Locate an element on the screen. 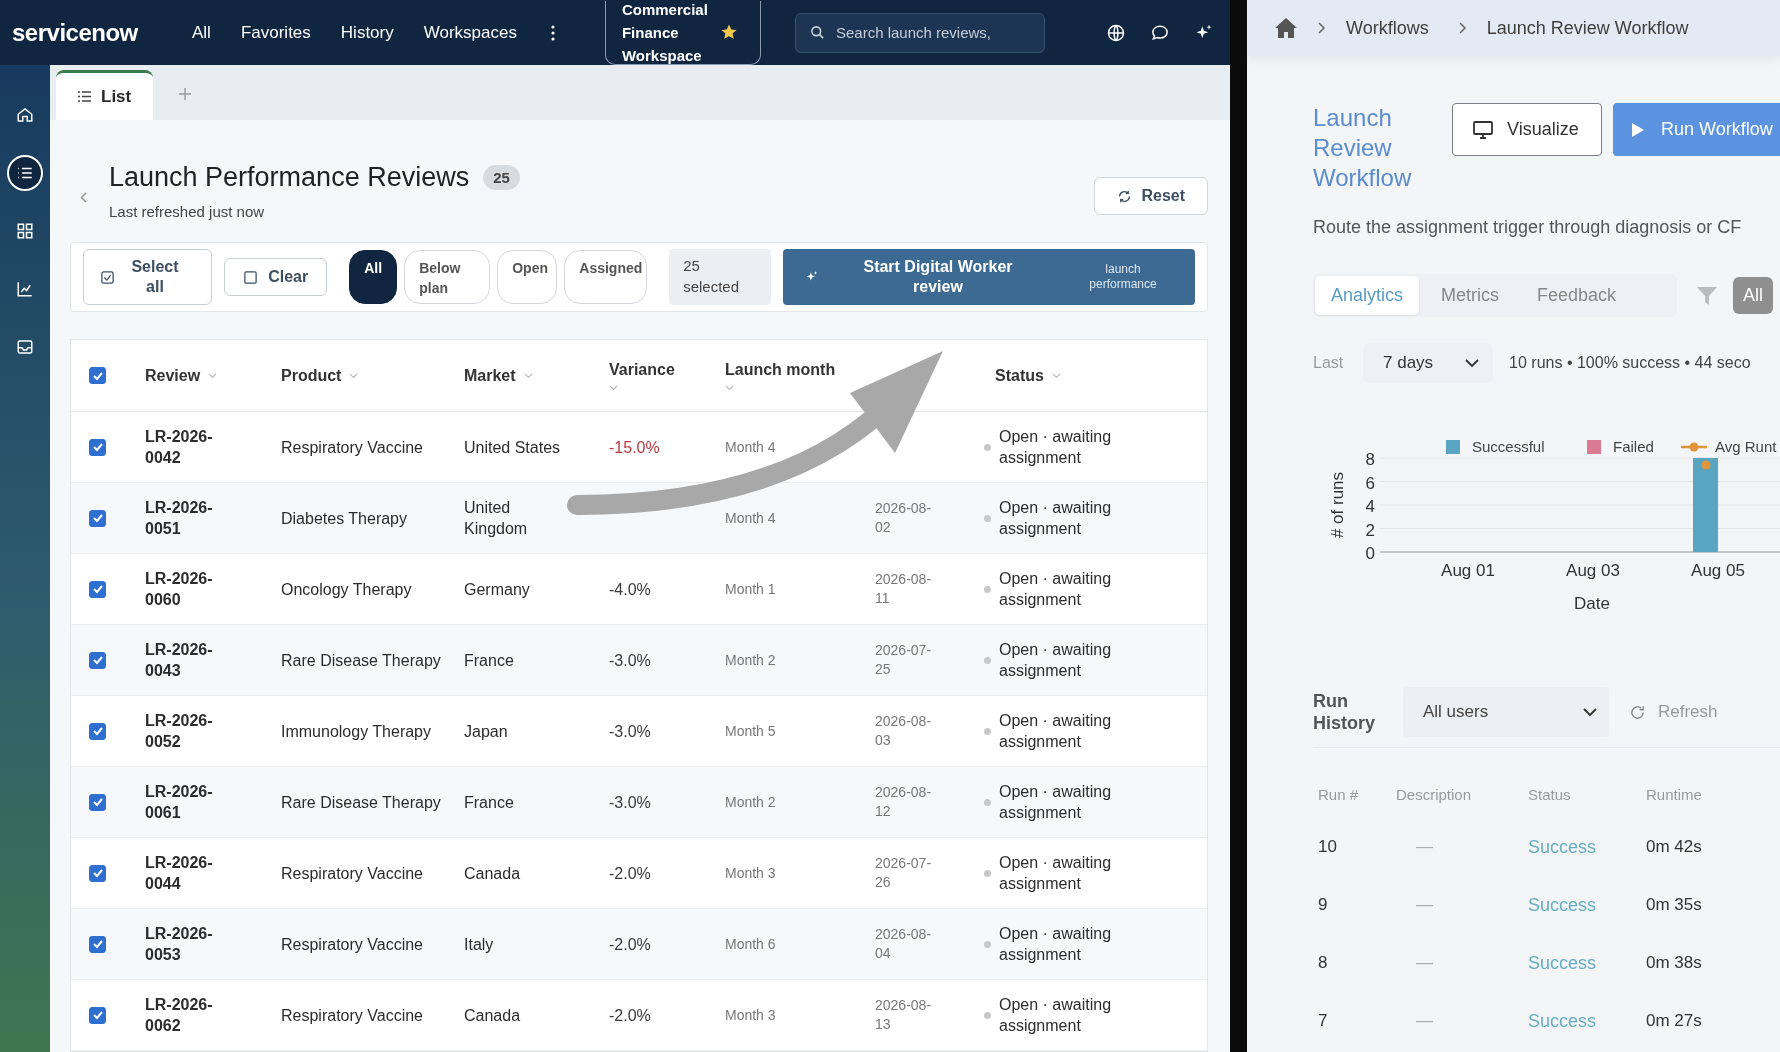 Image resolution: width=1780 pixels, height=1052 pixels. column-header: Review is located at coordinates (173, 375).